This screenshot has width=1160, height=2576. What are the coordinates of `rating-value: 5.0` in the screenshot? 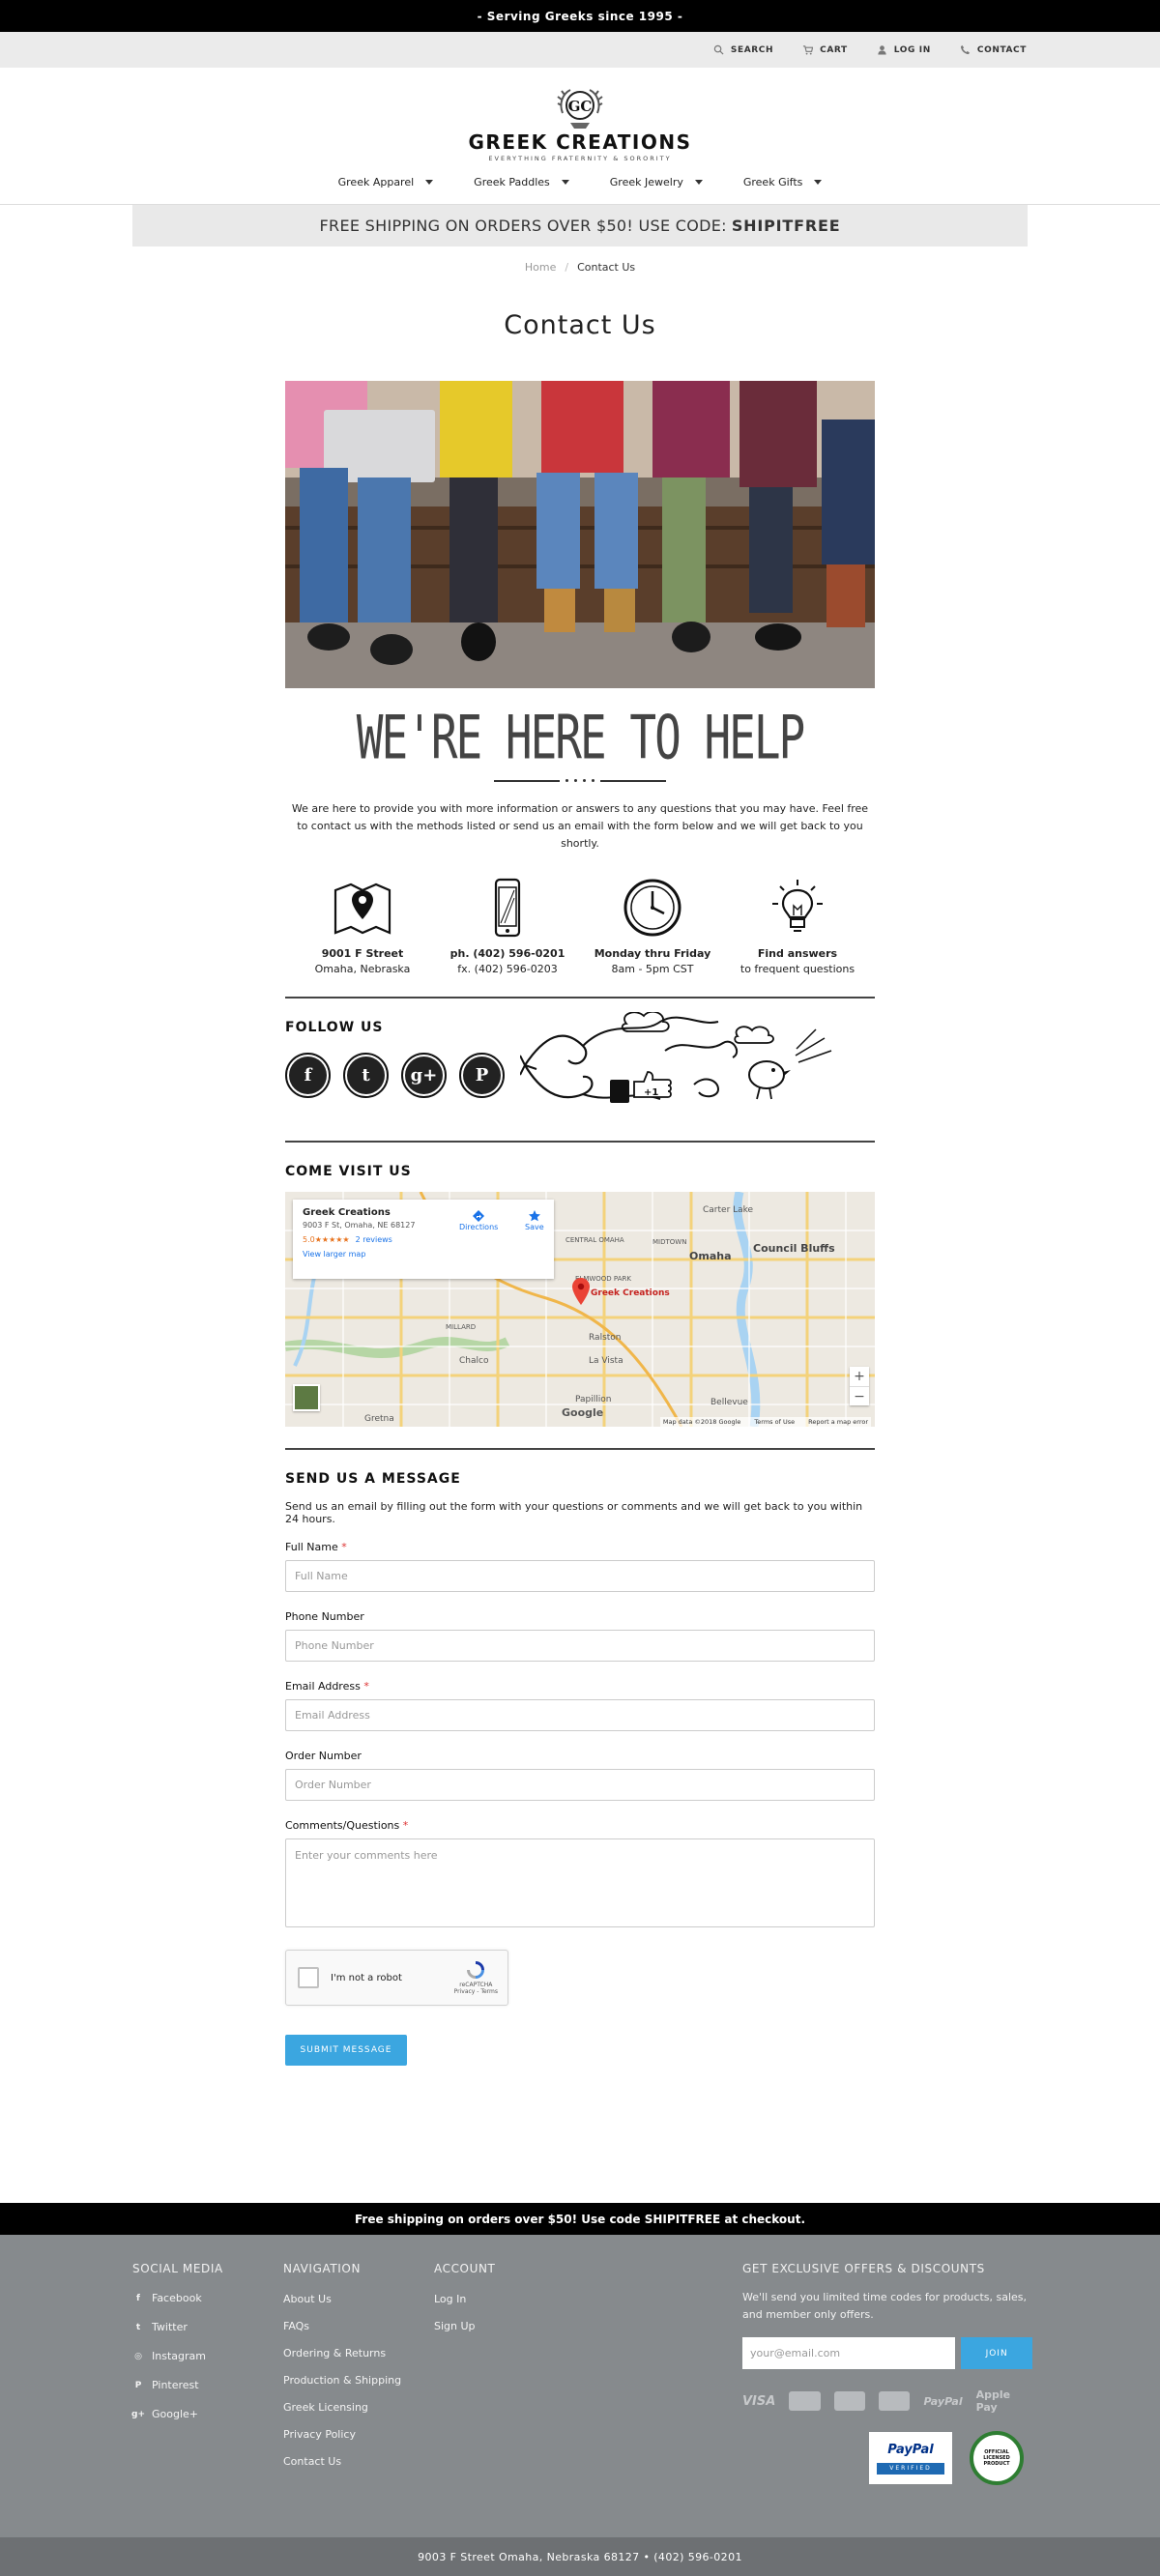 It's located at (309, 1239).